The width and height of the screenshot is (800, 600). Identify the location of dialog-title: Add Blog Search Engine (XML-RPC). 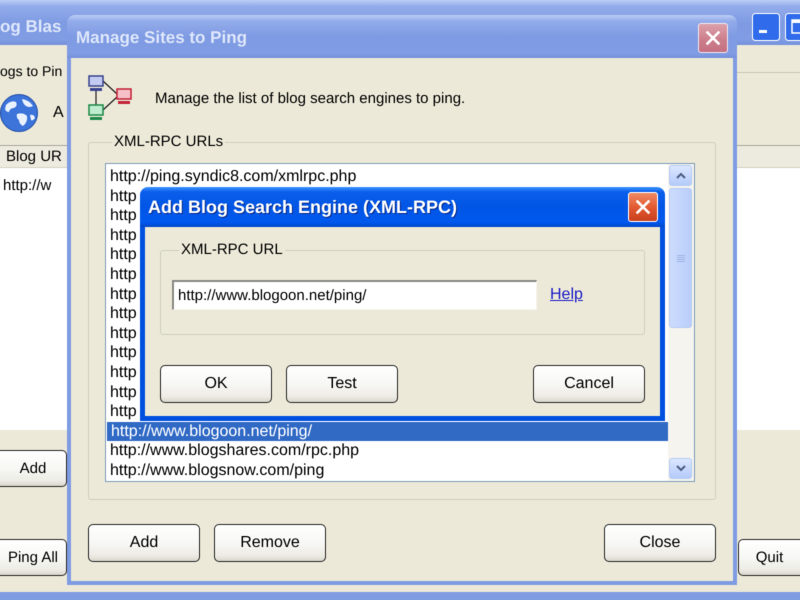
(303, 207).